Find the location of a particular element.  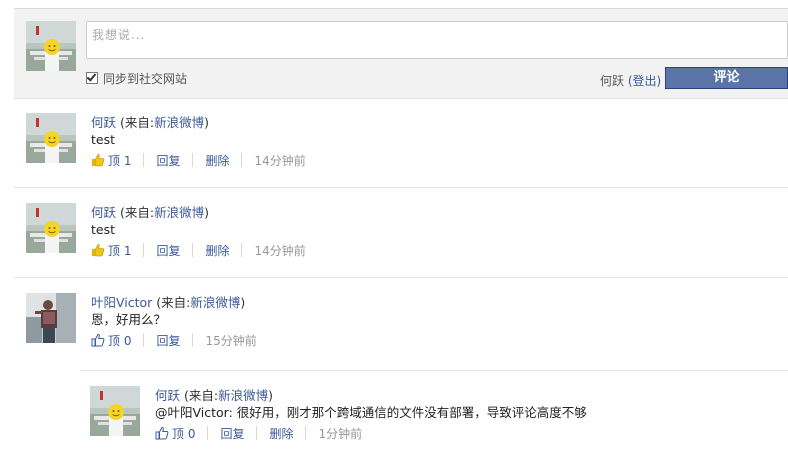

current-user-avatar is located at coordinates (51, 46).